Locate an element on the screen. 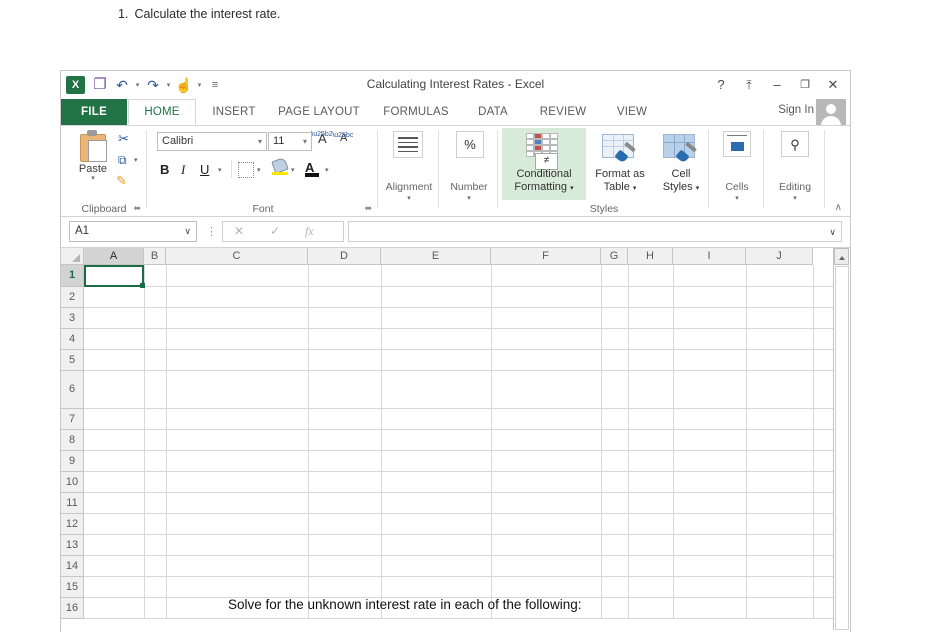 This screenshot has height=632, width=948. tab-view: VIEW is located at coordinates (632, 112).